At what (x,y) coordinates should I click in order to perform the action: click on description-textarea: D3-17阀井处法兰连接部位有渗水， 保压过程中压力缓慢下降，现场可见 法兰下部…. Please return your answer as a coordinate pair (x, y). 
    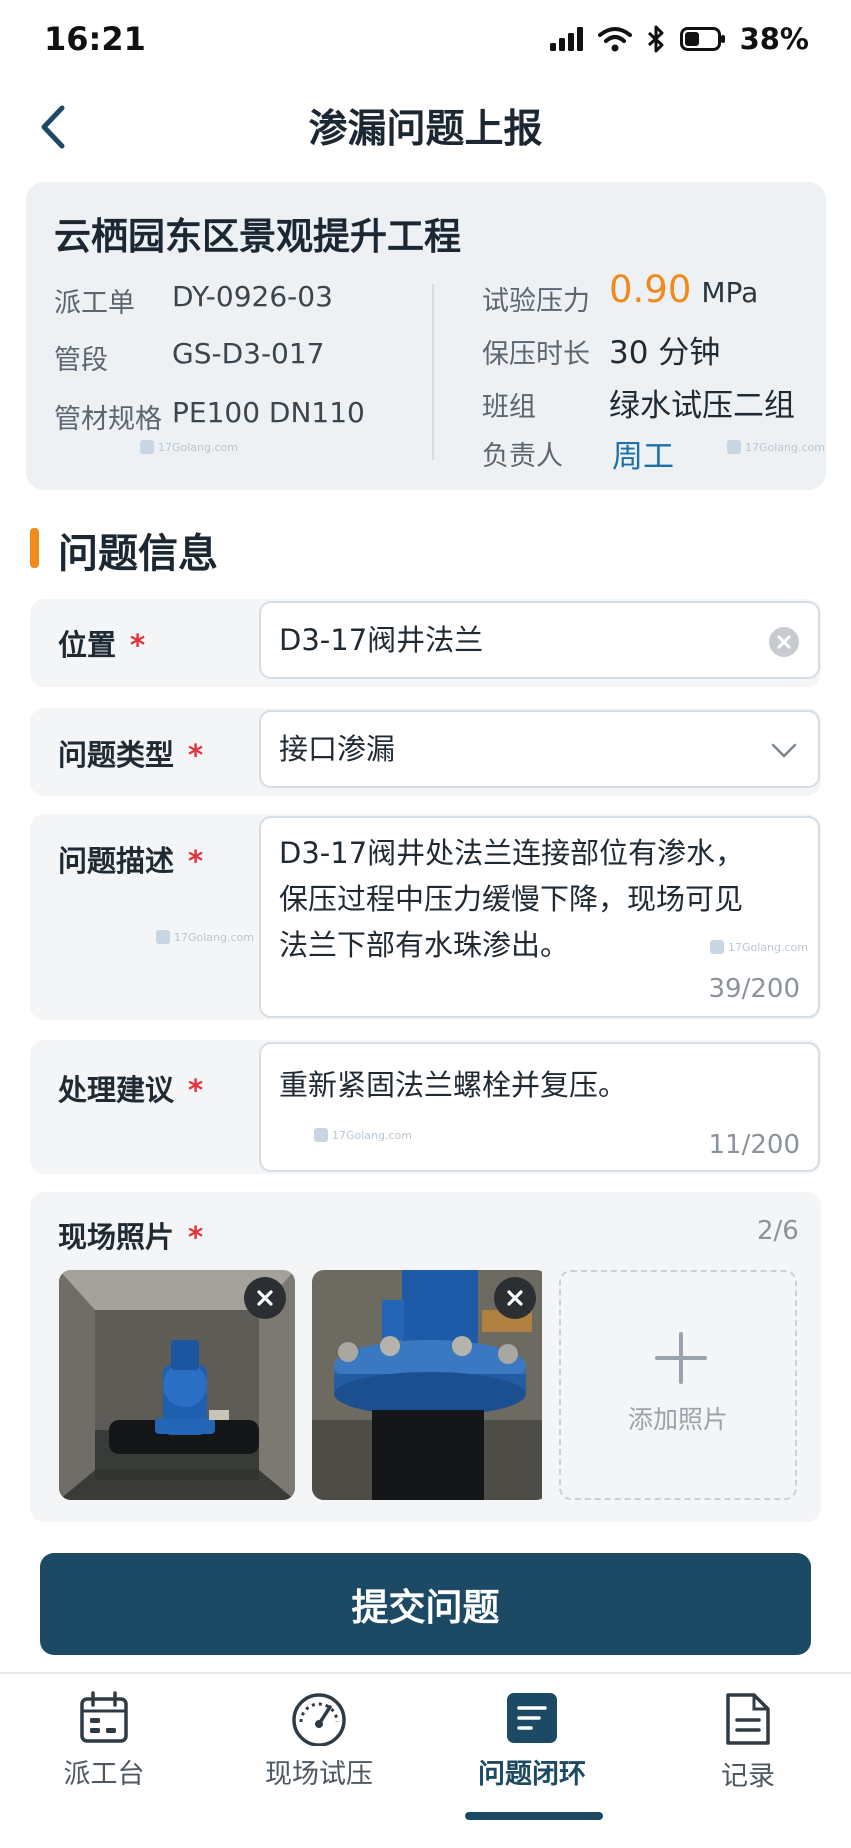
    Looking at the image, I should click on (539, 917).